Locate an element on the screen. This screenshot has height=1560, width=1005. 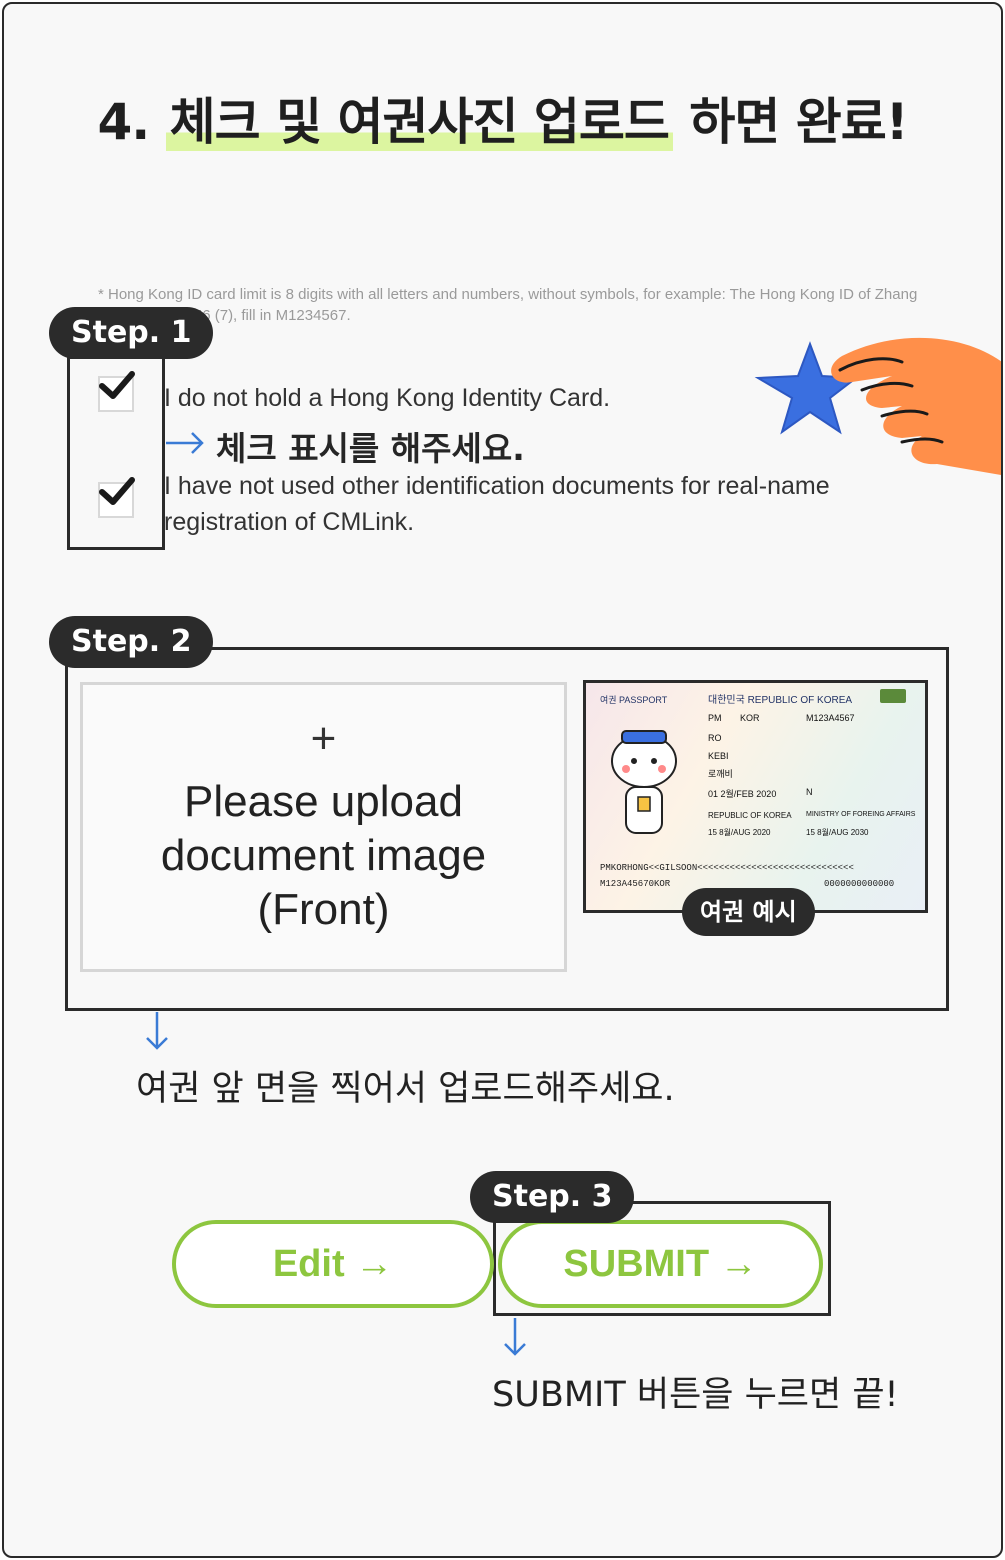
title-suffix: 하면 완료! is located at coordinates (790, 122).